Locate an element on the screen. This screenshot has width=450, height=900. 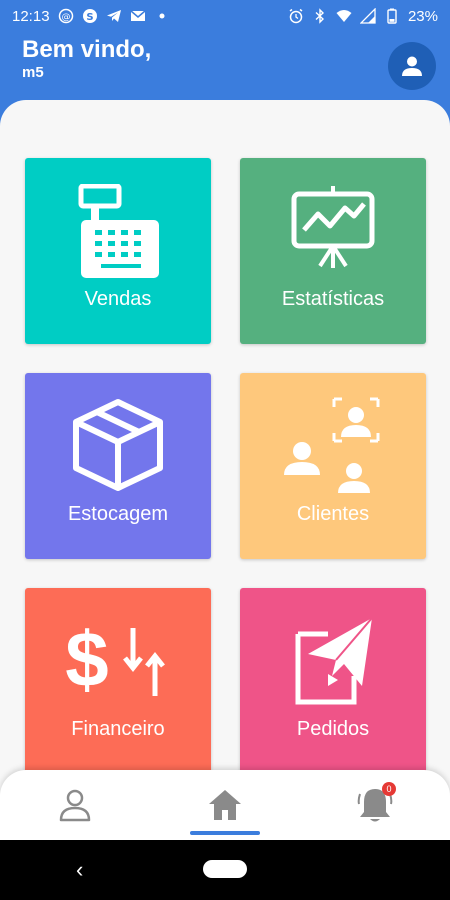
status-bar: 12:13 @ S 23% is located at coordinates (225, 16).